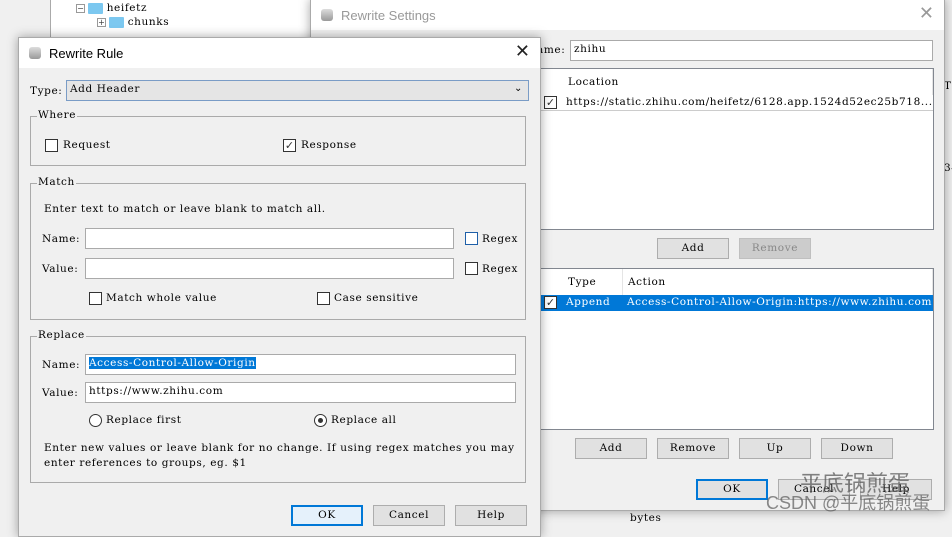  Describe the element at coordinates (329, 145) in the screenshot. I see `response-label: Response` at that location.